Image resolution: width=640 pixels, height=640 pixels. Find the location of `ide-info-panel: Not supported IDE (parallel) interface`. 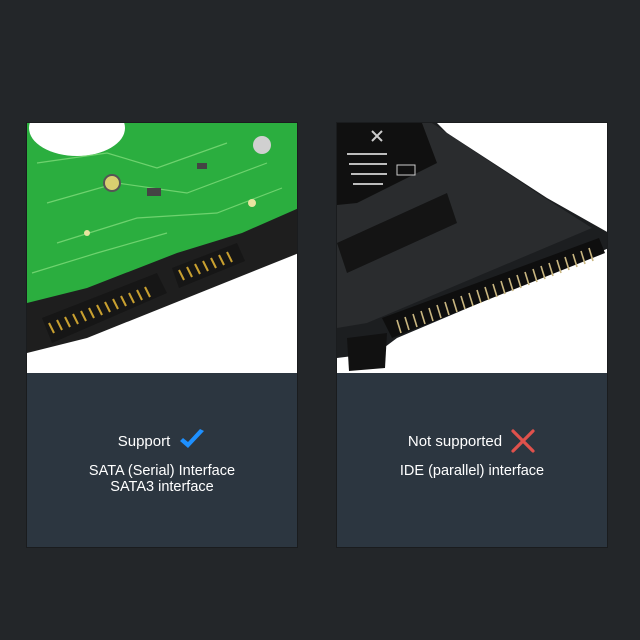

ide-info-panel: Not supported IDE (parallel) interface is located at coordinates (472, 460).